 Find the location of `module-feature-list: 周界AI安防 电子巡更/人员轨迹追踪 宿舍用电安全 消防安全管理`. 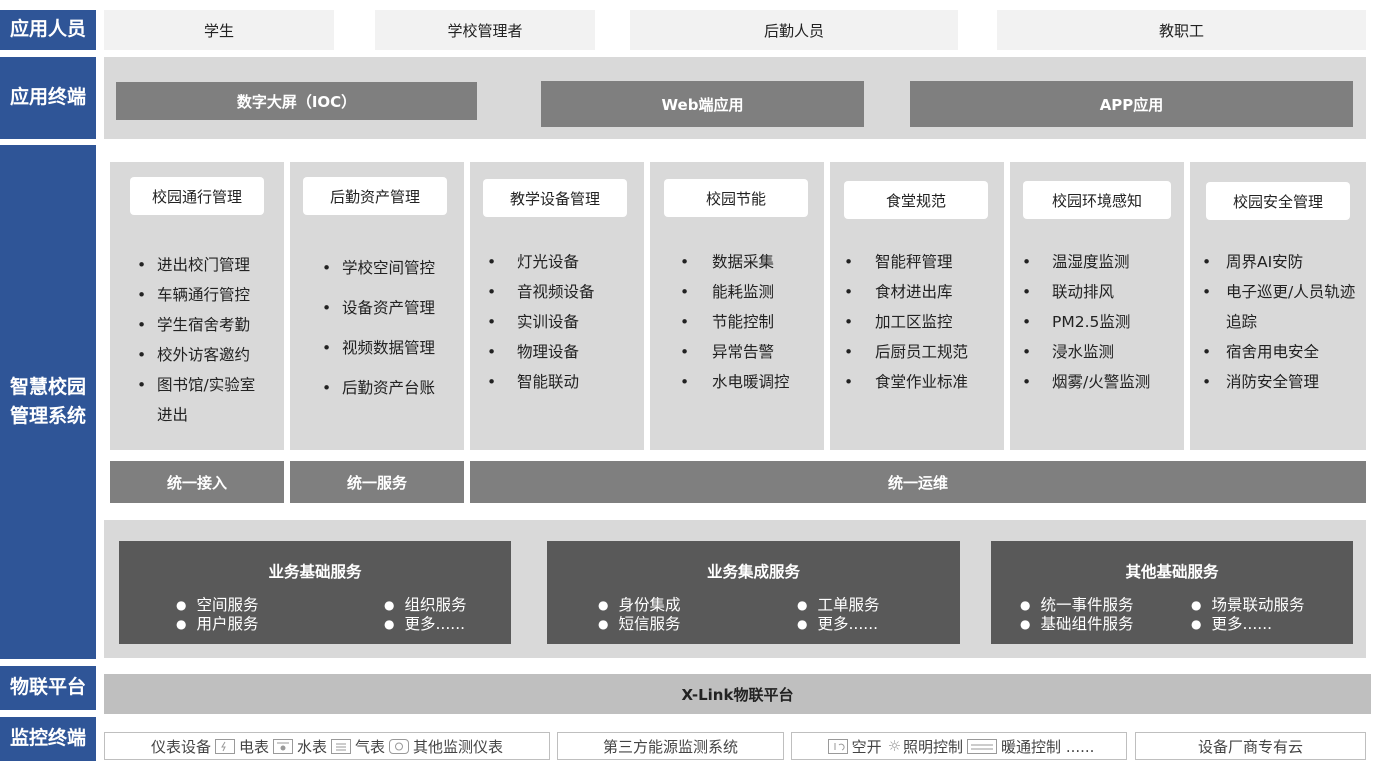

module-feature-list: 周界AI安防 电子巡更/人员轨迹追踪 宿舍用电安全 消防安全管理 is located at coordinates (1280, 322).